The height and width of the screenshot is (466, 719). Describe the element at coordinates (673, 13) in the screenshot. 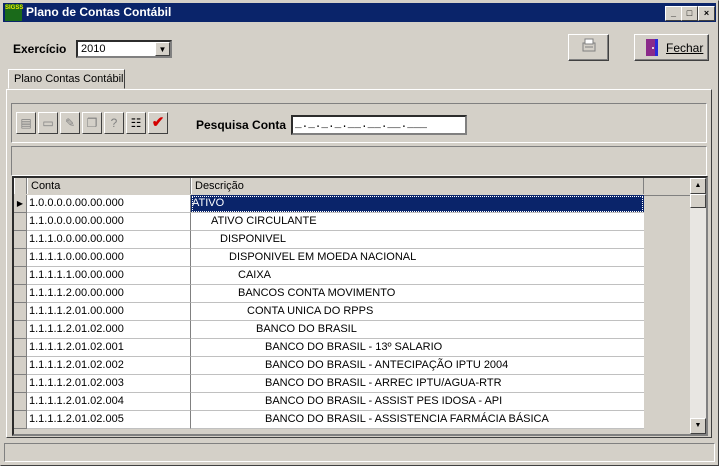

I see `minimize-button: _` at that location.